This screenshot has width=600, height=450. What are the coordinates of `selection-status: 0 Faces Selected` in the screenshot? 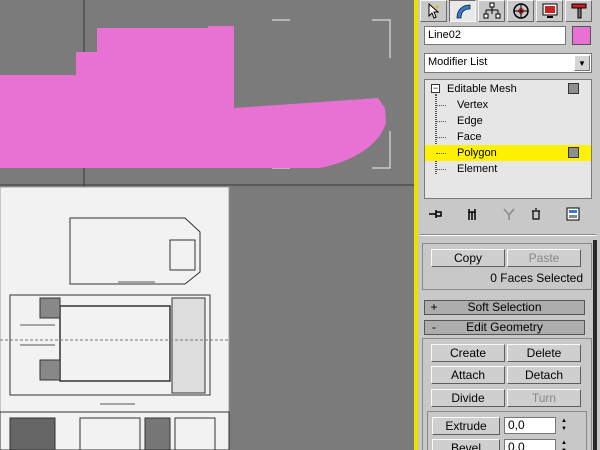 It's located at (536, 278).